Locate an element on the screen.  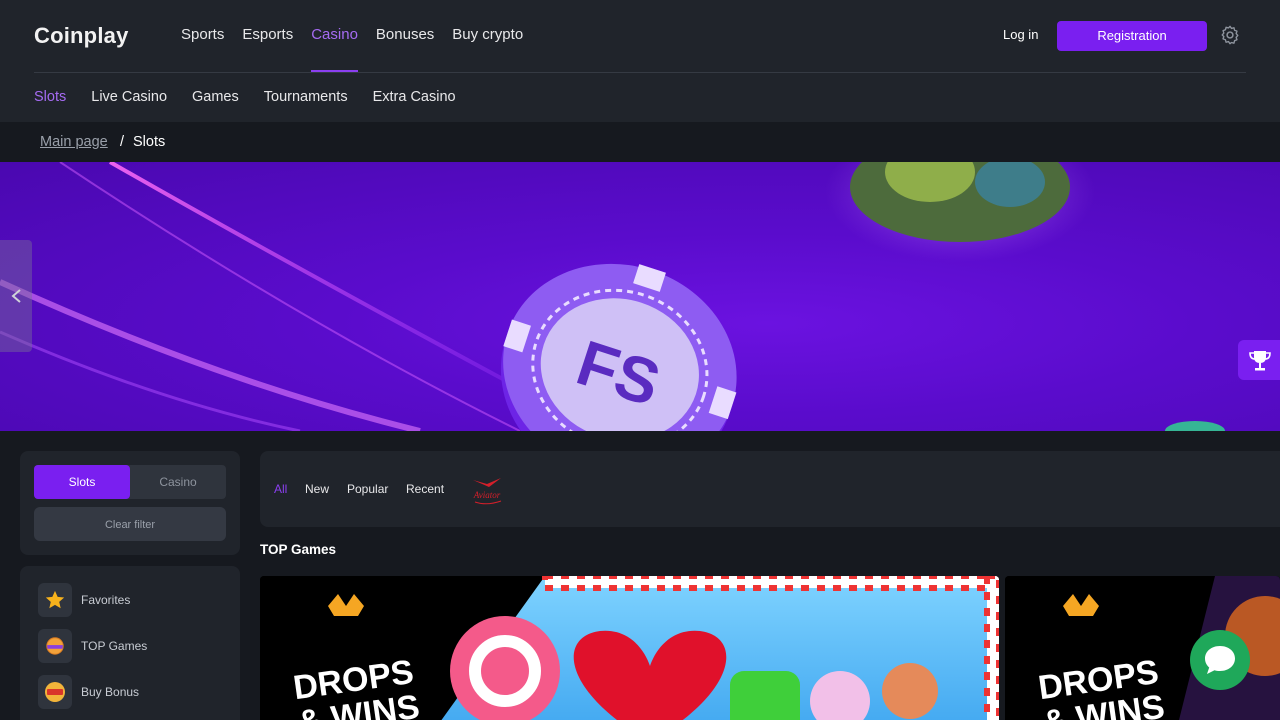
nav-casino: Casino is located at coordinates (334, 36).